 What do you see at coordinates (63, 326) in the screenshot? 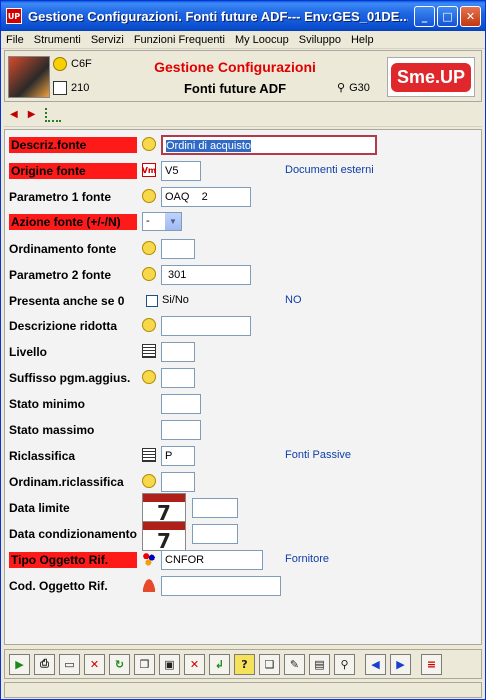
I see `label-descrizione-ridotta: Descrizione ridotta` at bounding box center [63, 326].